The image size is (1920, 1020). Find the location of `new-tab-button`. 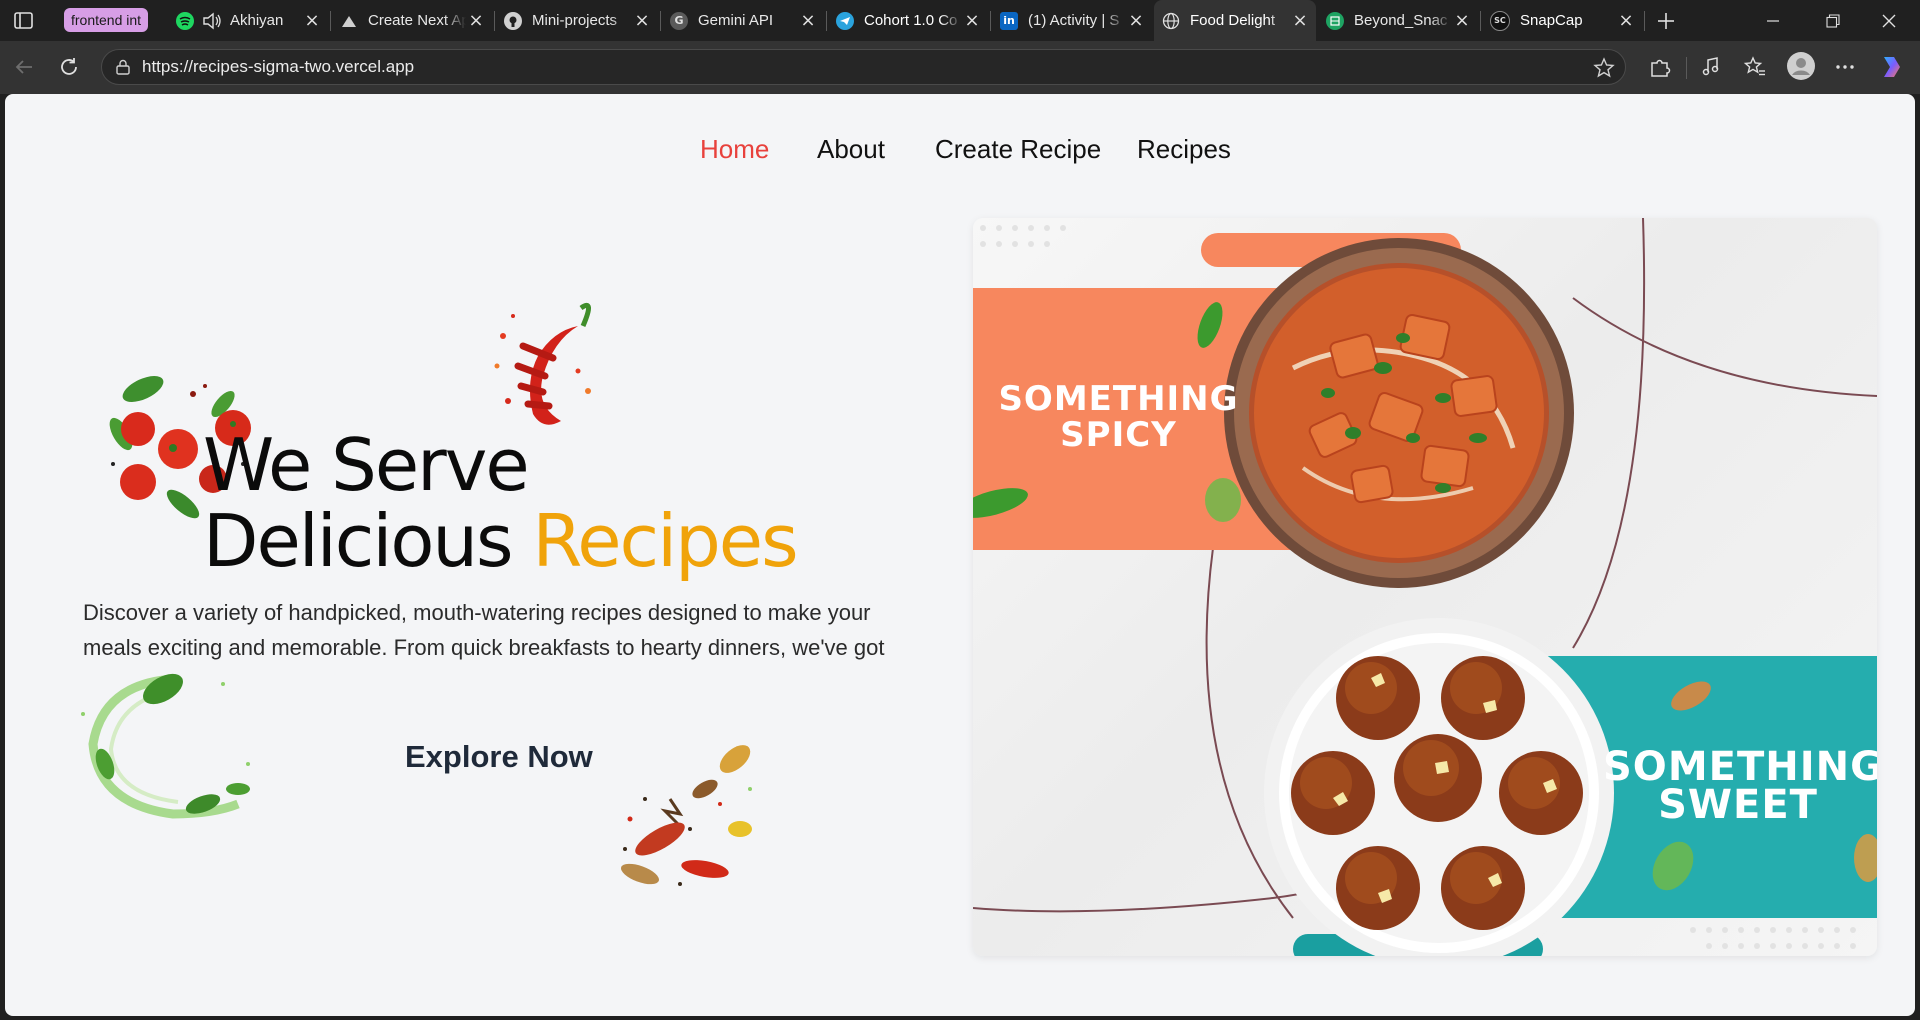

new-tab-button is located at coordinates (1666, 20).